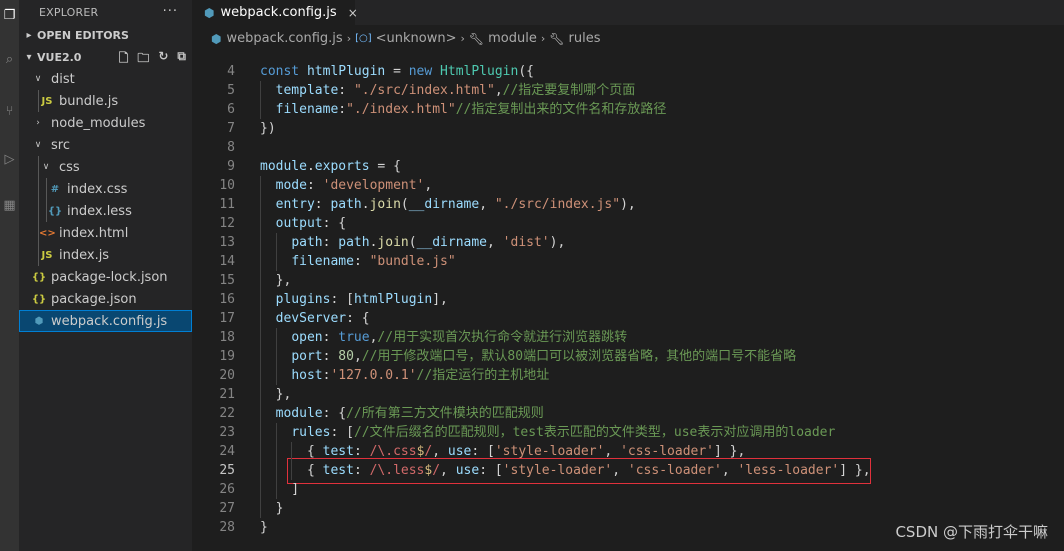 The image size is (1064, 551). What do you see at coordinates (231, 128) in the screenshot?
I see `line-number: 7` at bounding box center [231, 128].